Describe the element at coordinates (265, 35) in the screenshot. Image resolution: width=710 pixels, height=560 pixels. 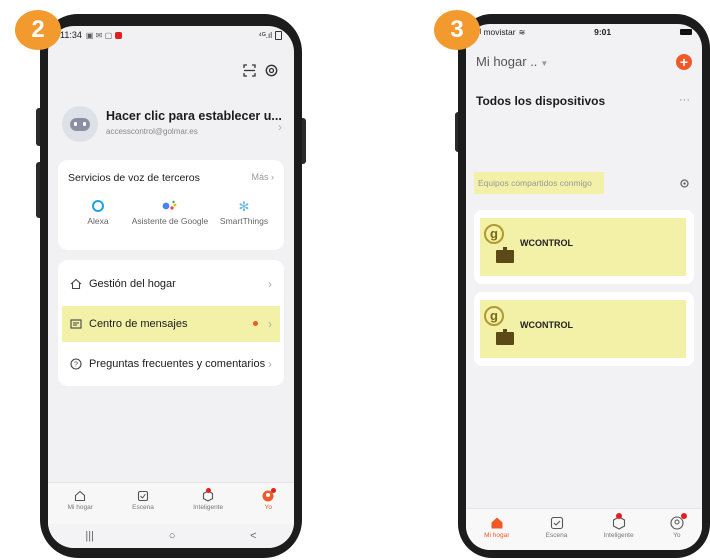
I see `signal-indicator: ⁴ᴳ.ıl` at that location.